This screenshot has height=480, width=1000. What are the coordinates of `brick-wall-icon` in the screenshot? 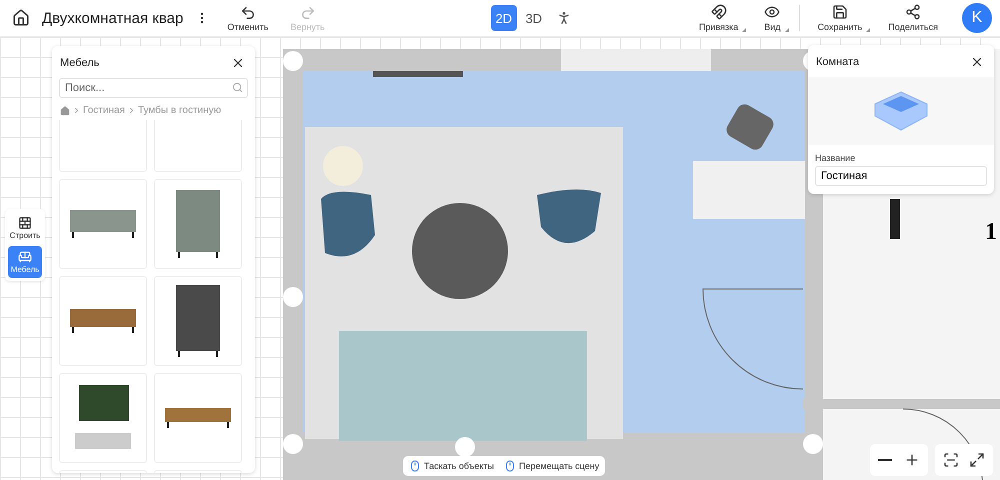 It's located at (25, 223).